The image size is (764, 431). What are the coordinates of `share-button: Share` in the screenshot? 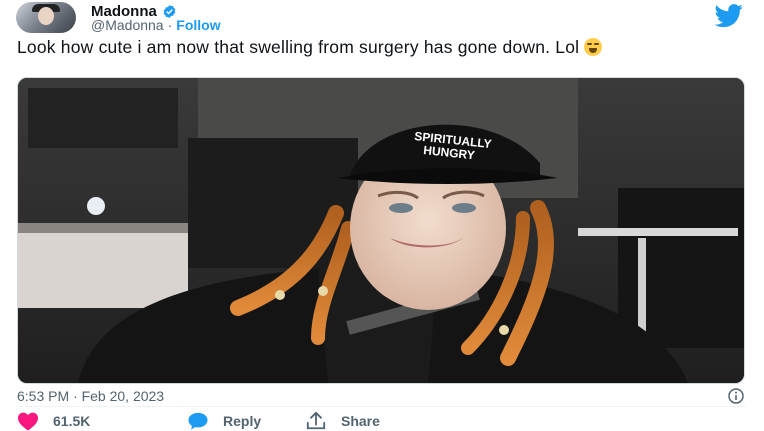 It's located at (342, 421).